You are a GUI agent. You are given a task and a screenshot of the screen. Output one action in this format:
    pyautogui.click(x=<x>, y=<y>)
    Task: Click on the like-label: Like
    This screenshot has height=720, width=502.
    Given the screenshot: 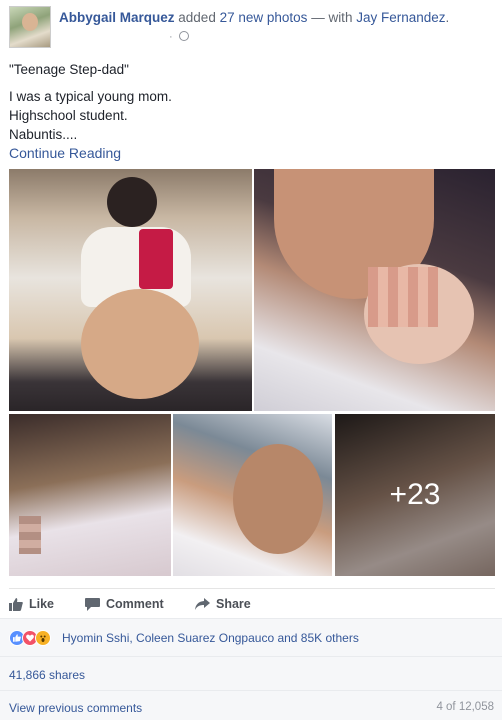 What is the action you would take?
    pyautogui.click(x=42, y=604)
    